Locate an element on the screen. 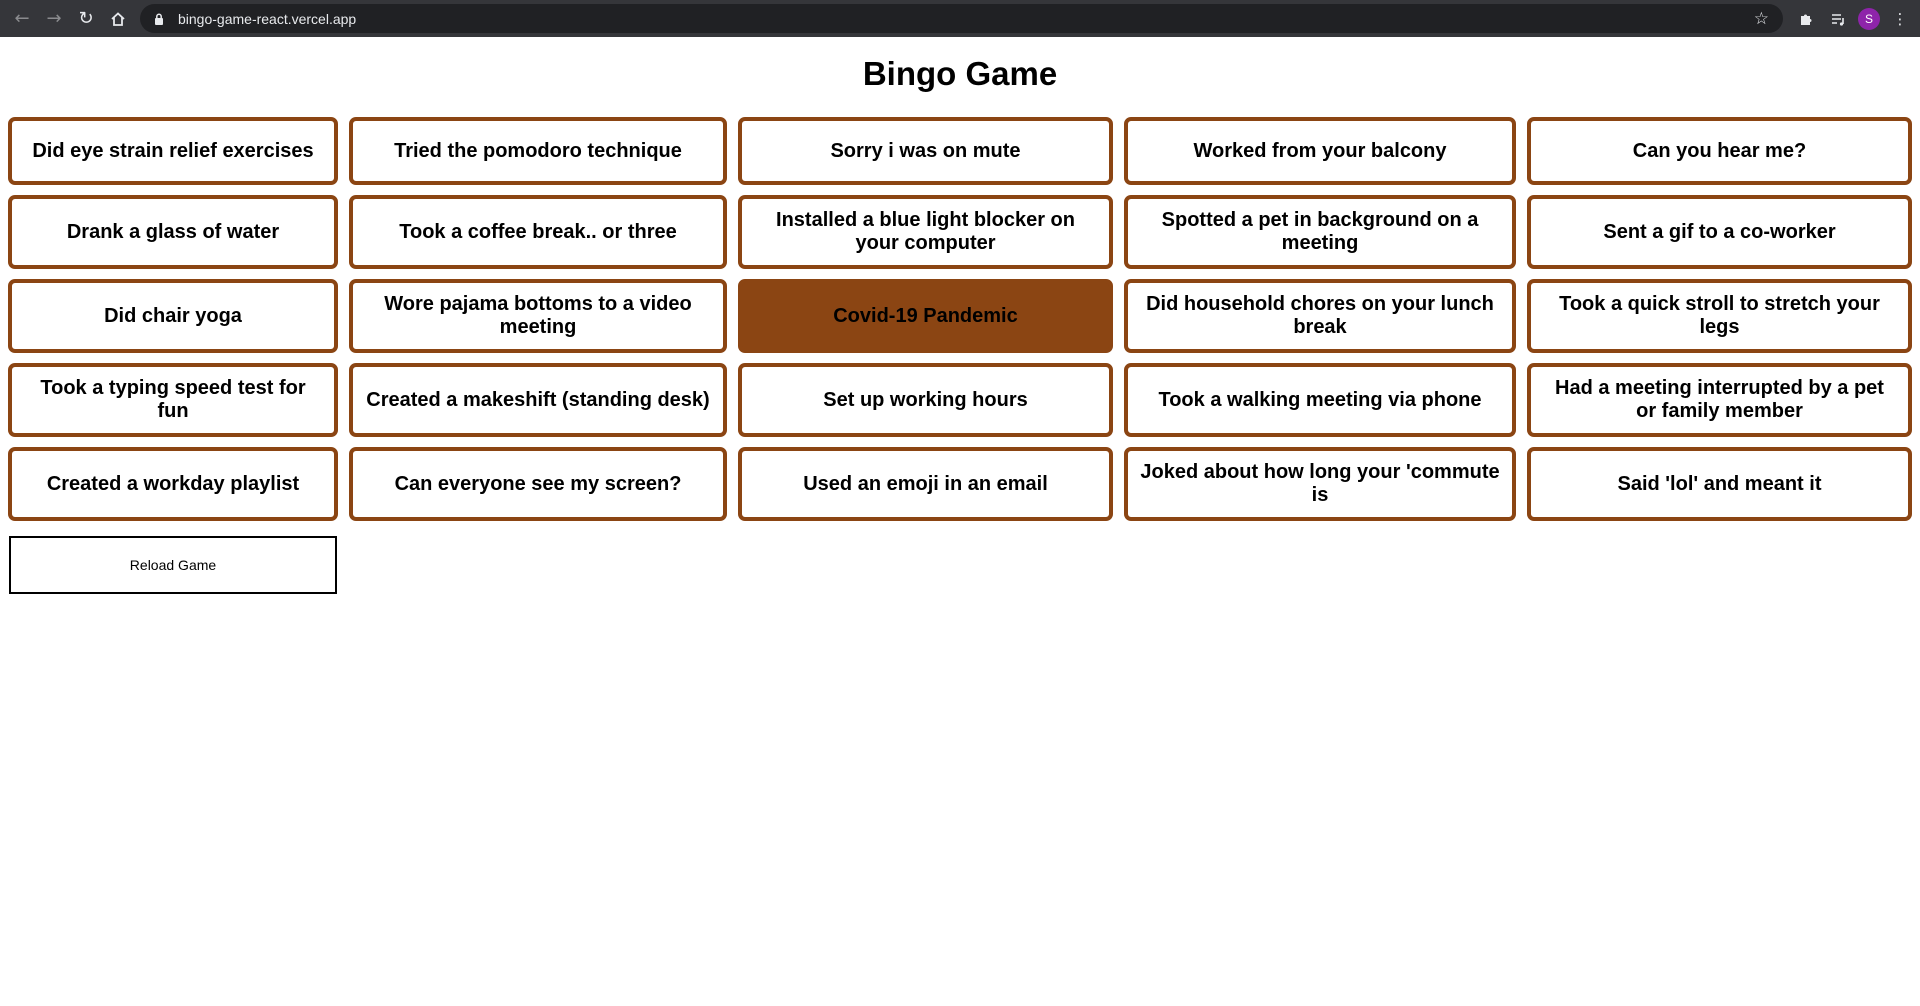 The width and height of the screenshot is (1920, 1006). bingo-cell: Wore pajama bottoms to a video meeting is located at coordinates (538, 316).